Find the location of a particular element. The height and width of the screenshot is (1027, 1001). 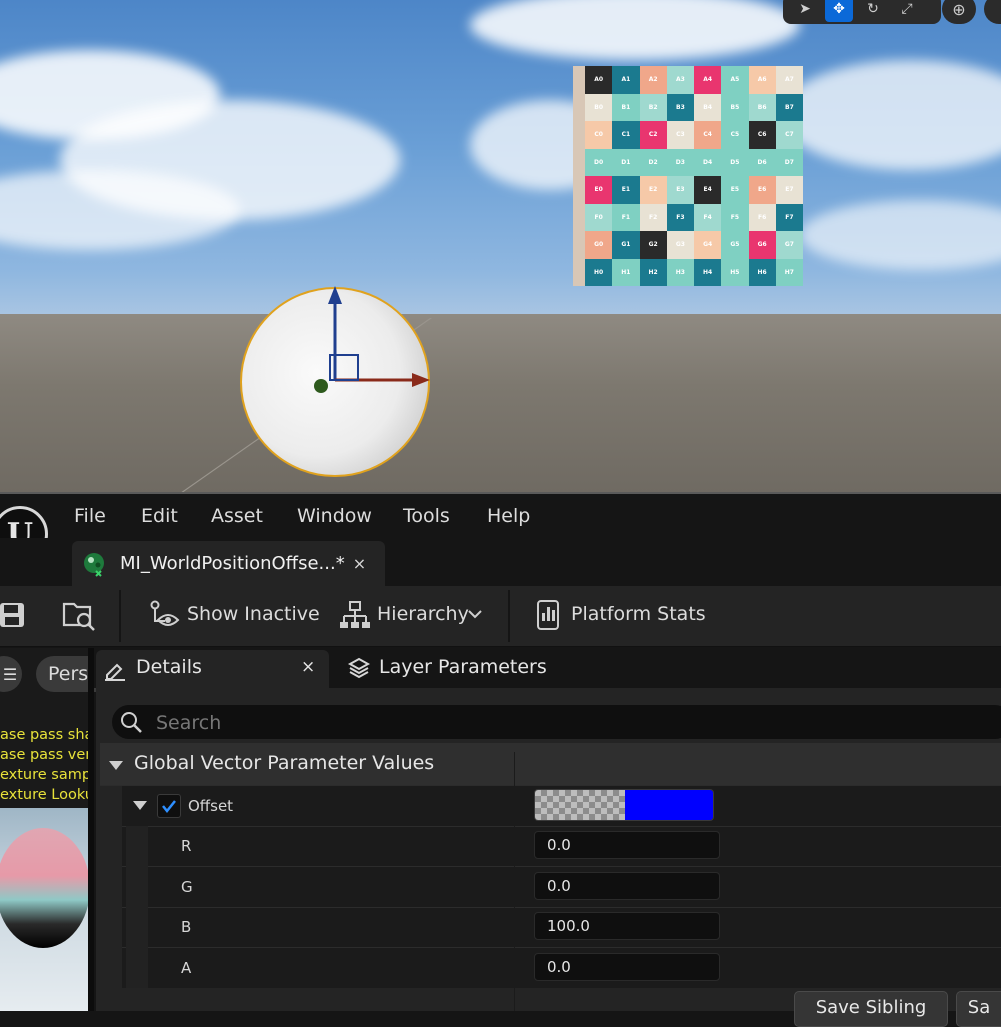

cube-tile: D7 is located at coordinates (789, 162).